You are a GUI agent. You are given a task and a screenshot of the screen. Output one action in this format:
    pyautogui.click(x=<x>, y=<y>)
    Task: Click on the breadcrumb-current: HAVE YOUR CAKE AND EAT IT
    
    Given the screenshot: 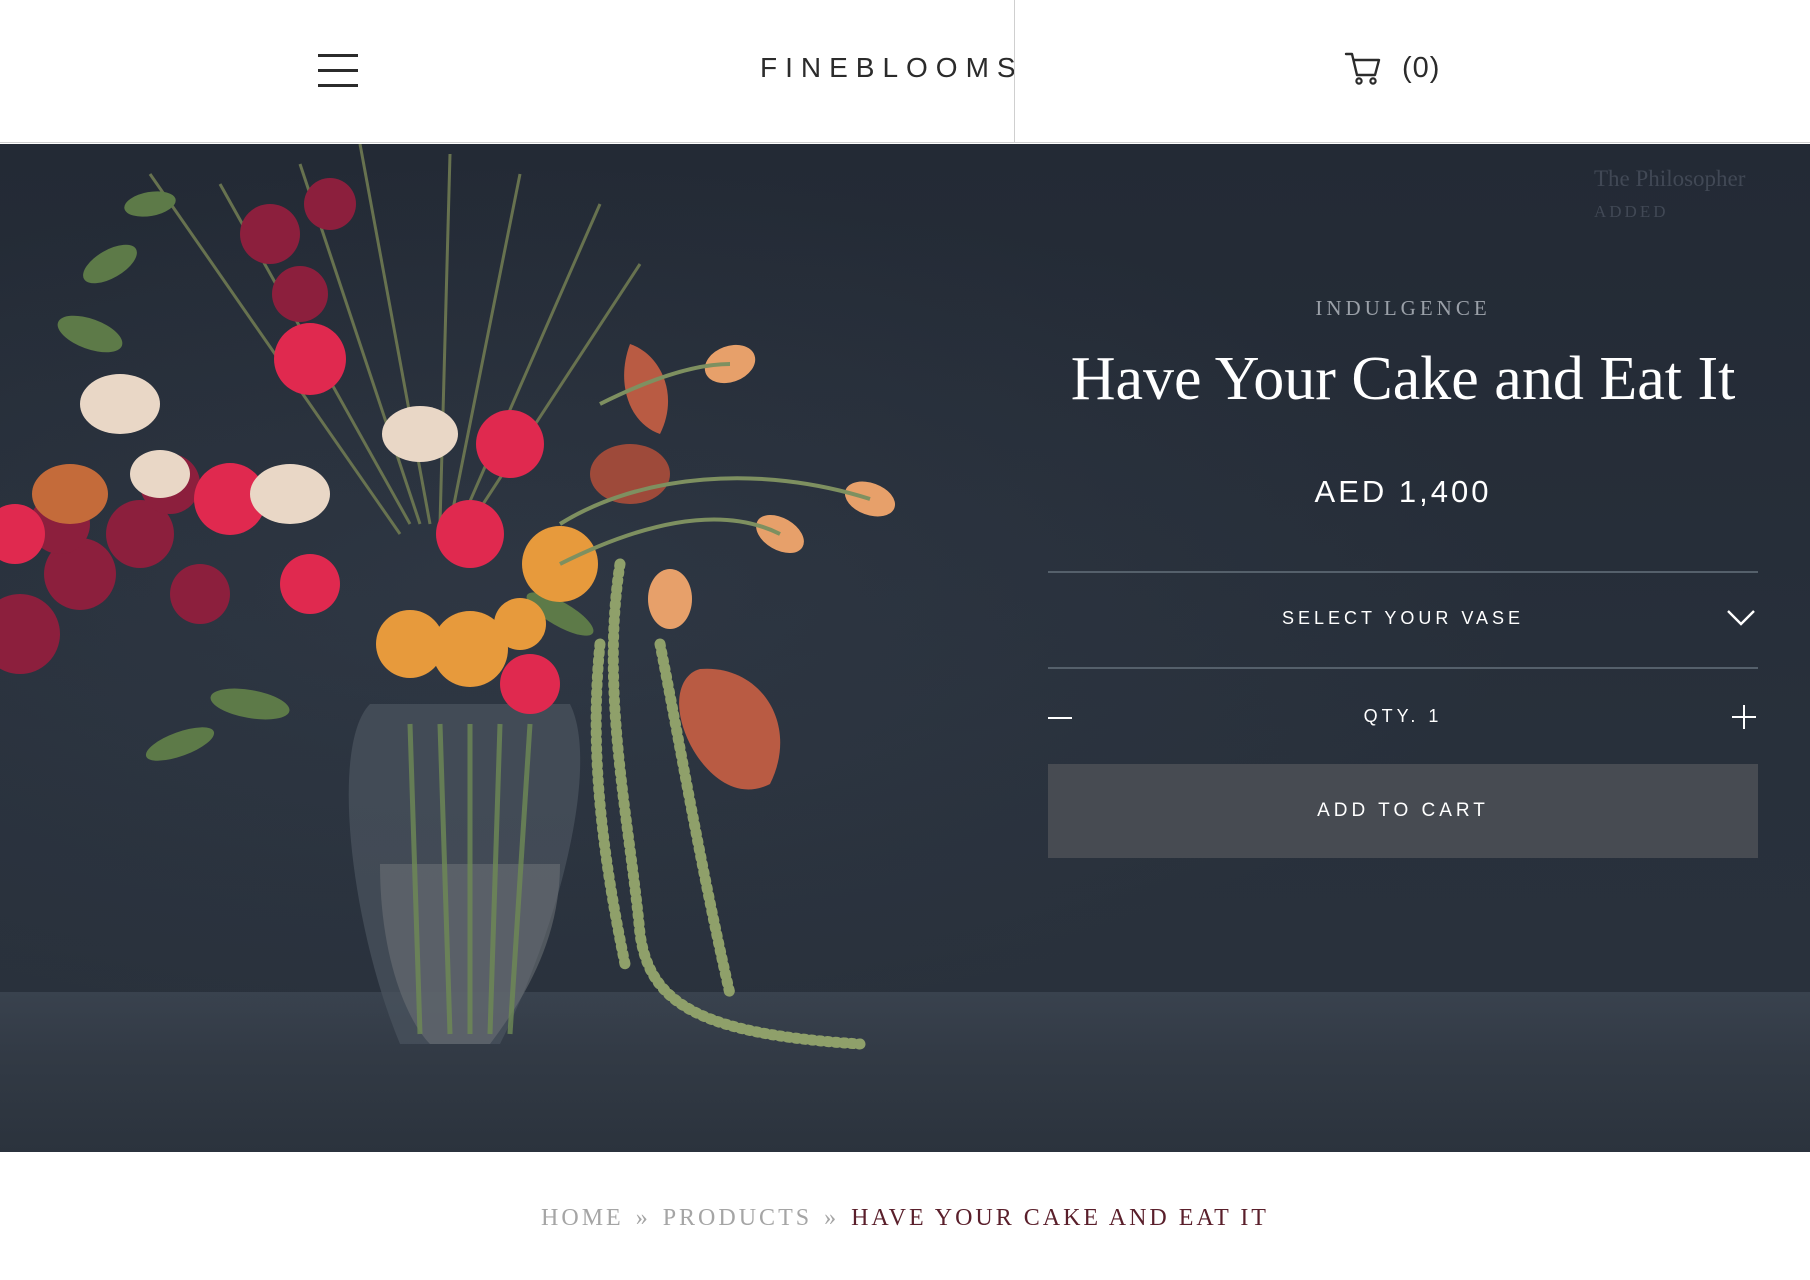 What is the action you would take?
    pyautogui.click(x=1060, y=1218)
    